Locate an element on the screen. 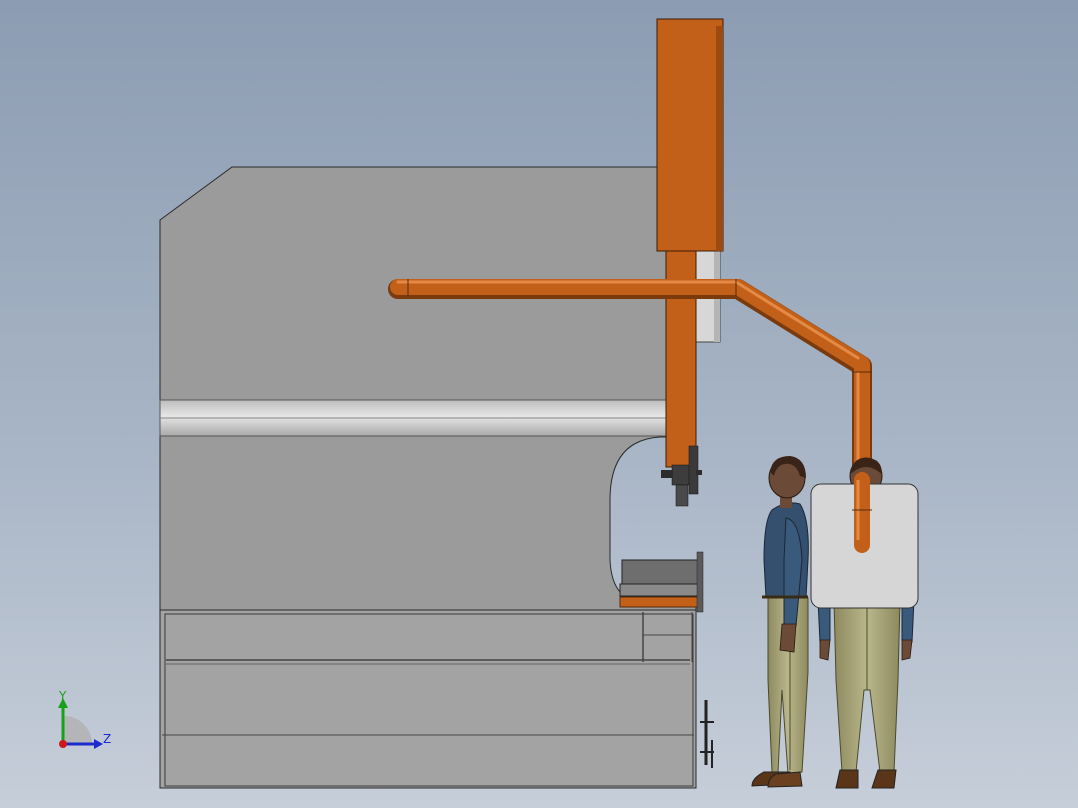 Image resolution: width=1078 pixels, height=808 pixels. die-block is located at coordinates (660, 572).